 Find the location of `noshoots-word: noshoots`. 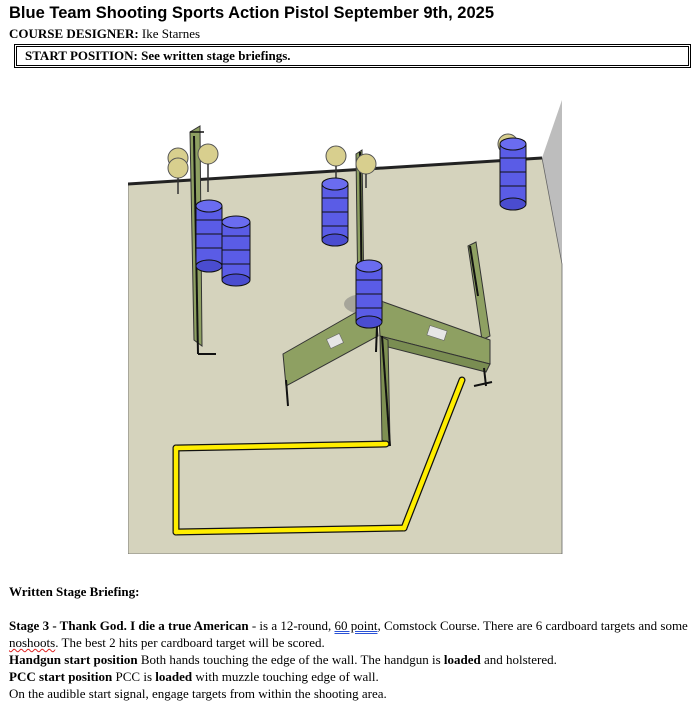

noshoots-word: noshoots is located at coordinates (32, 642).